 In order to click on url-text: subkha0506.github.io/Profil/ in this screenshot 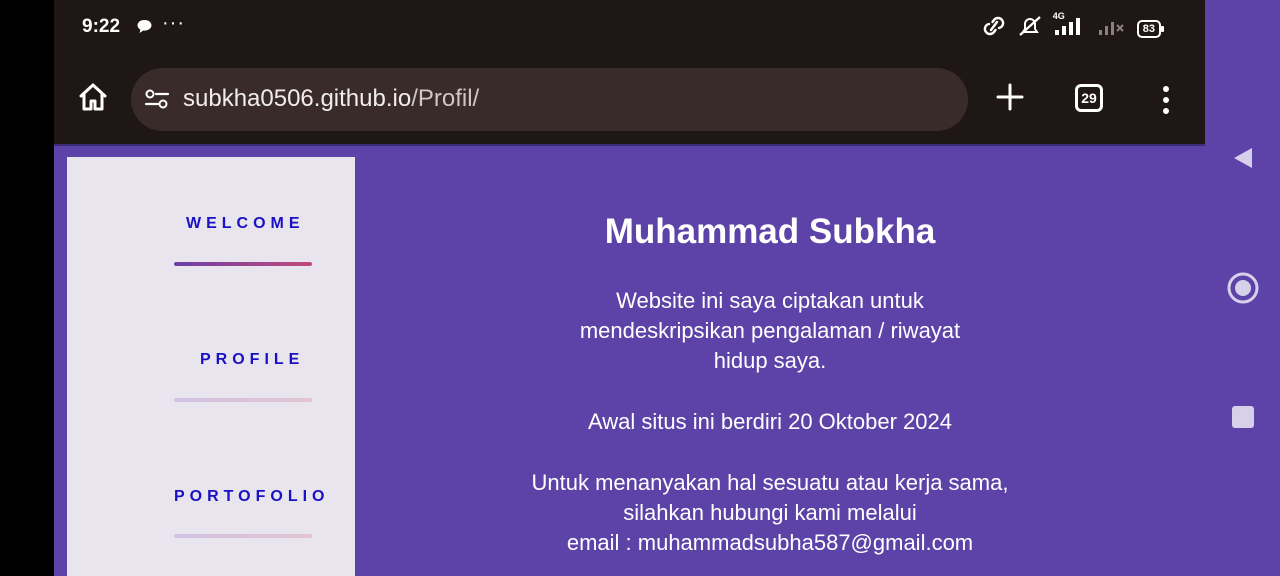, I will do `click(331, 99)`.